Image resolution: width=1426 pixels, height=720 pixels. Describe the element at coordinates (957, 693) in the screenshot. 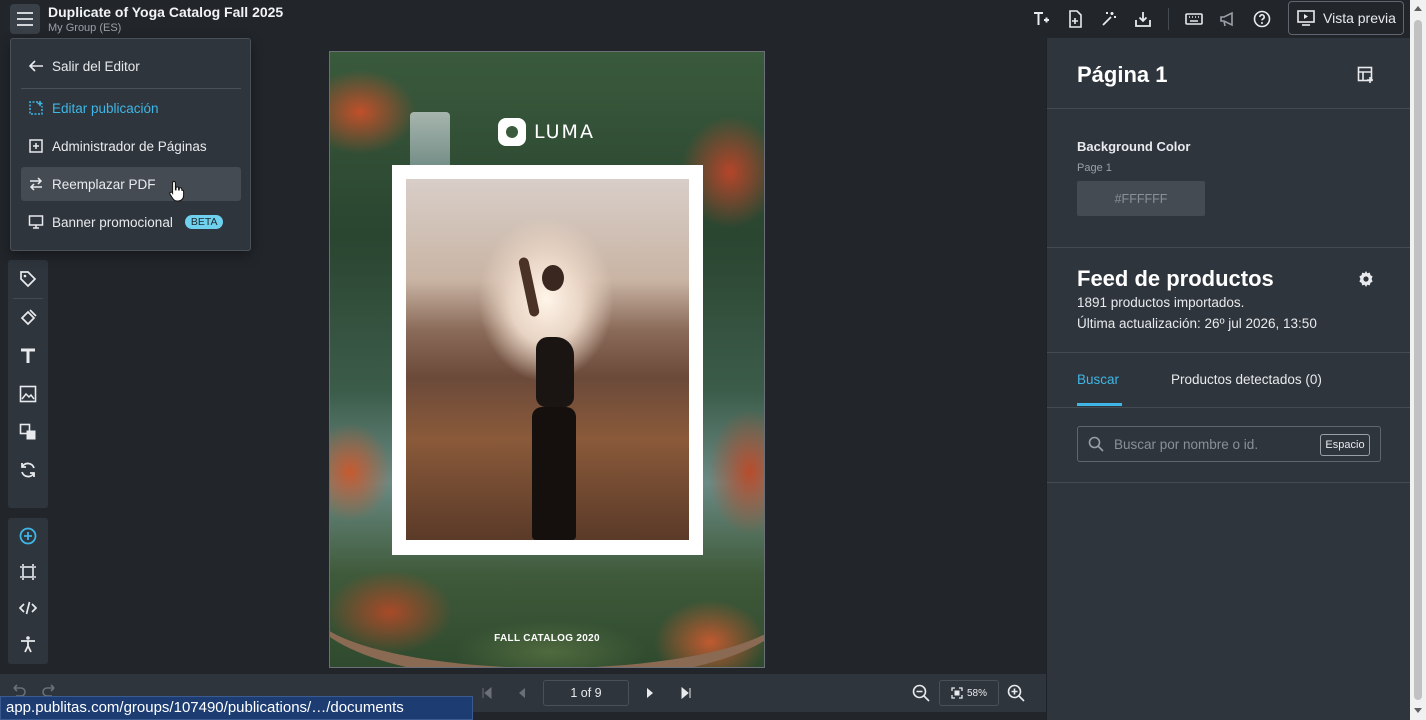

I see `fit-screen-icon` at that location.